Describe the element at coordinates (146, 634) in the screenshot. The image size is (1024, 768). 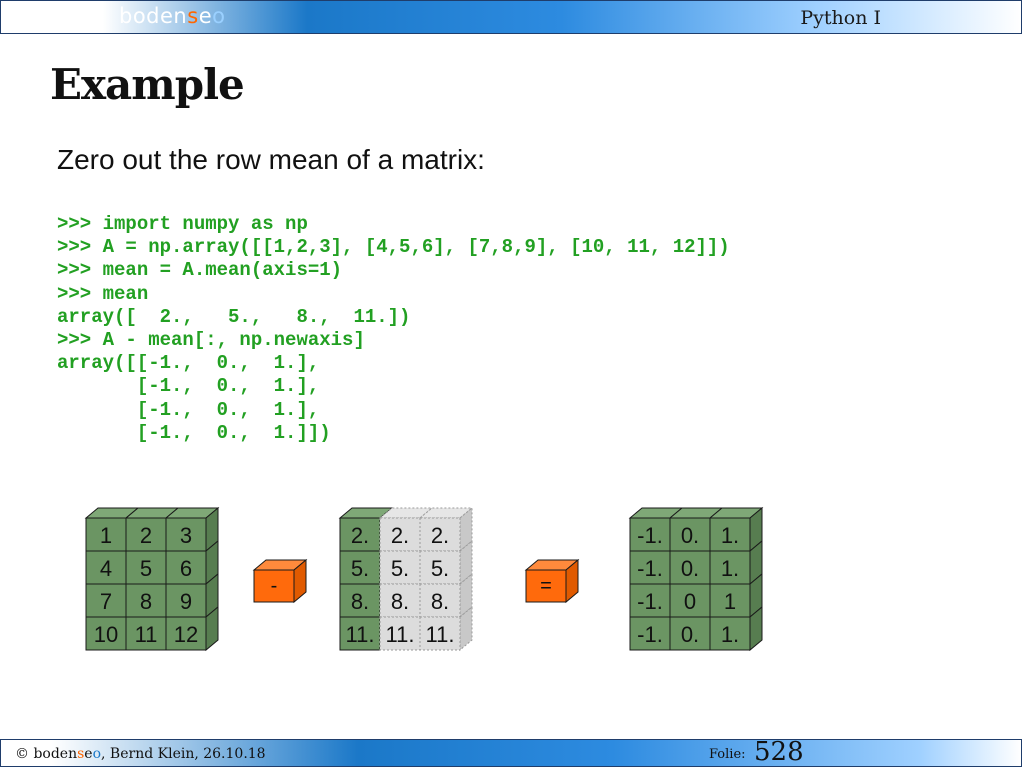
I see `matrix-a-cell-value: 11` at that location.